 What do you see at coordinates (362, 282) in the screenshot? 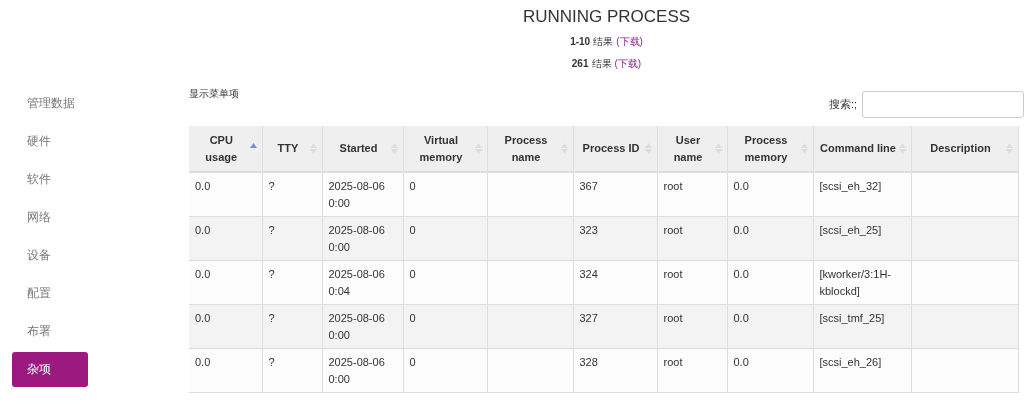
I see `table-cell: 2025-08-06 0:04` at bounding box center [362, 282].